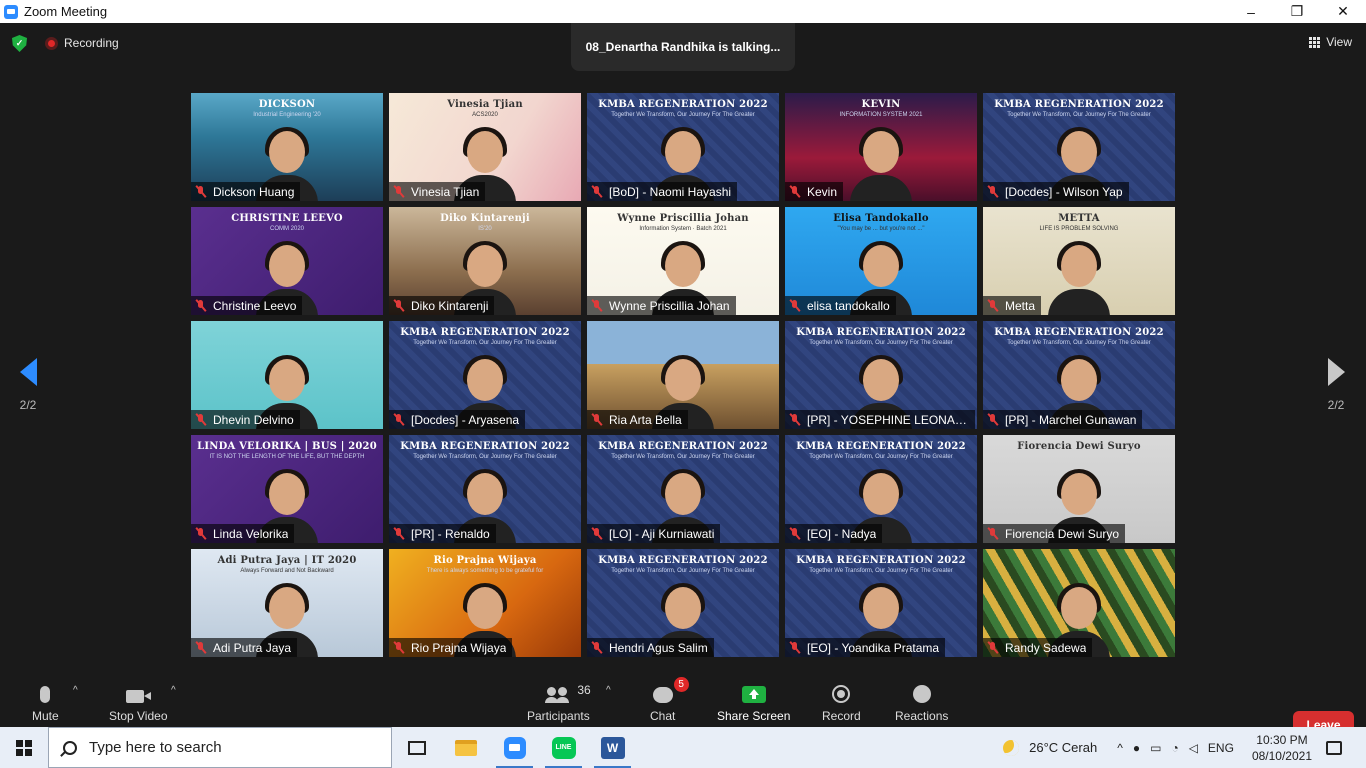 The width and height of the screenshot is (1366, 768). I want to click on minimize-button: –, so click(1251, 11).